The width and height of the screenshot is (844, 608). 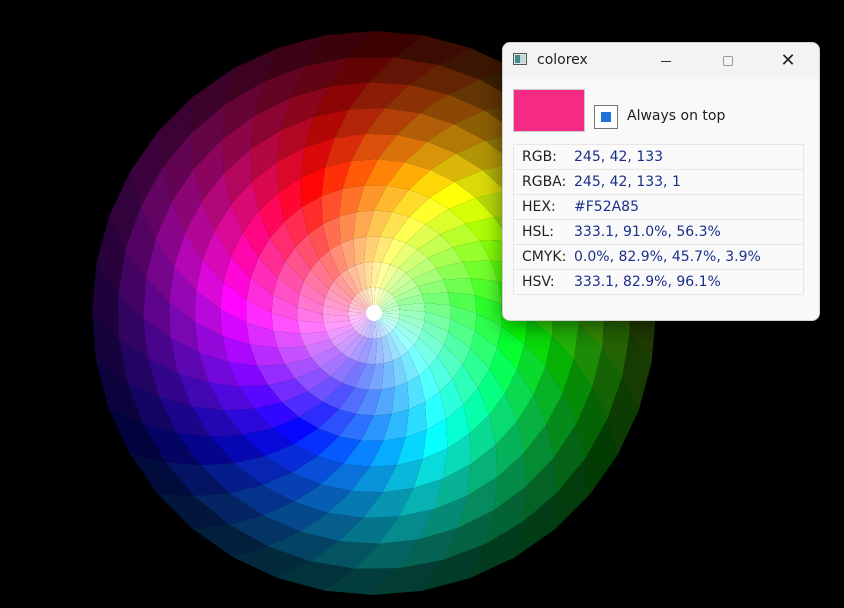 What do you see at coordinates (544, 182) in the screenshot?
I see `row-key: RGBA:` at bounding box center [544, 182].